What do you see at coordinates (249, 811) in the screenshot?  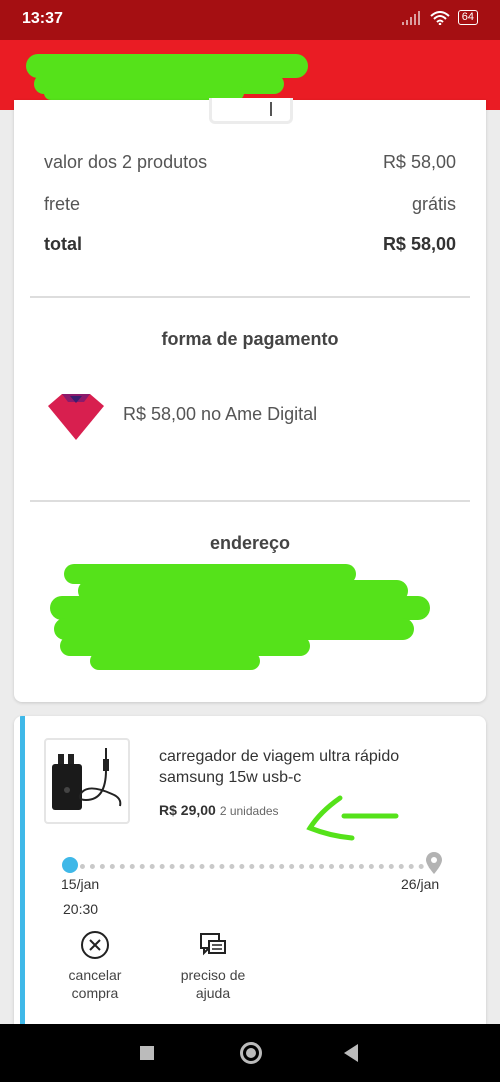 I see `product-quantity: 2 unidades` at bounding box center [249, 811].